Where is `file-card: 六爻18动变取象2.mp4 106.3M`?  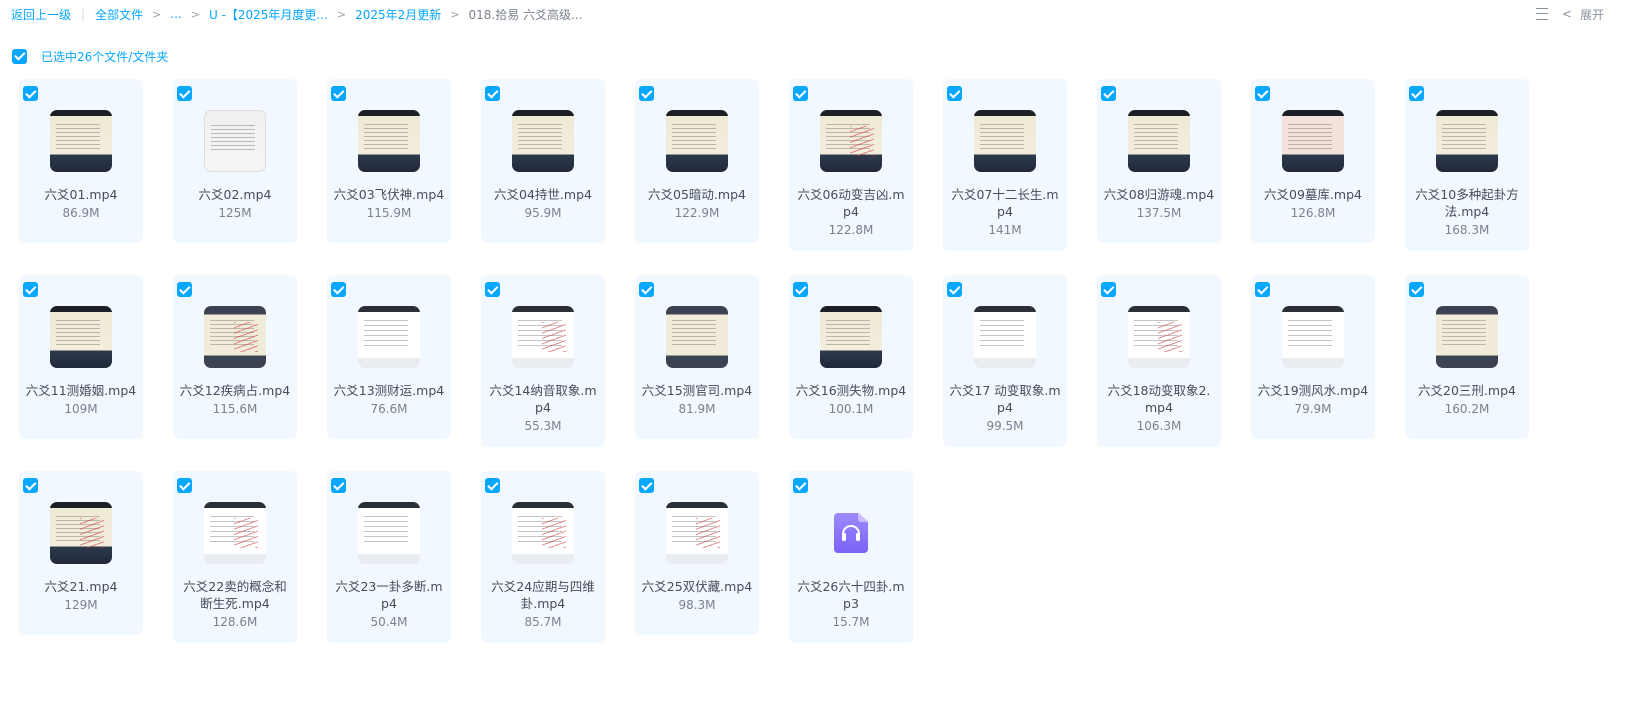 file-card: 六爻18动变取象2.mp4 106.3M is located at coordinates (1159, 361).